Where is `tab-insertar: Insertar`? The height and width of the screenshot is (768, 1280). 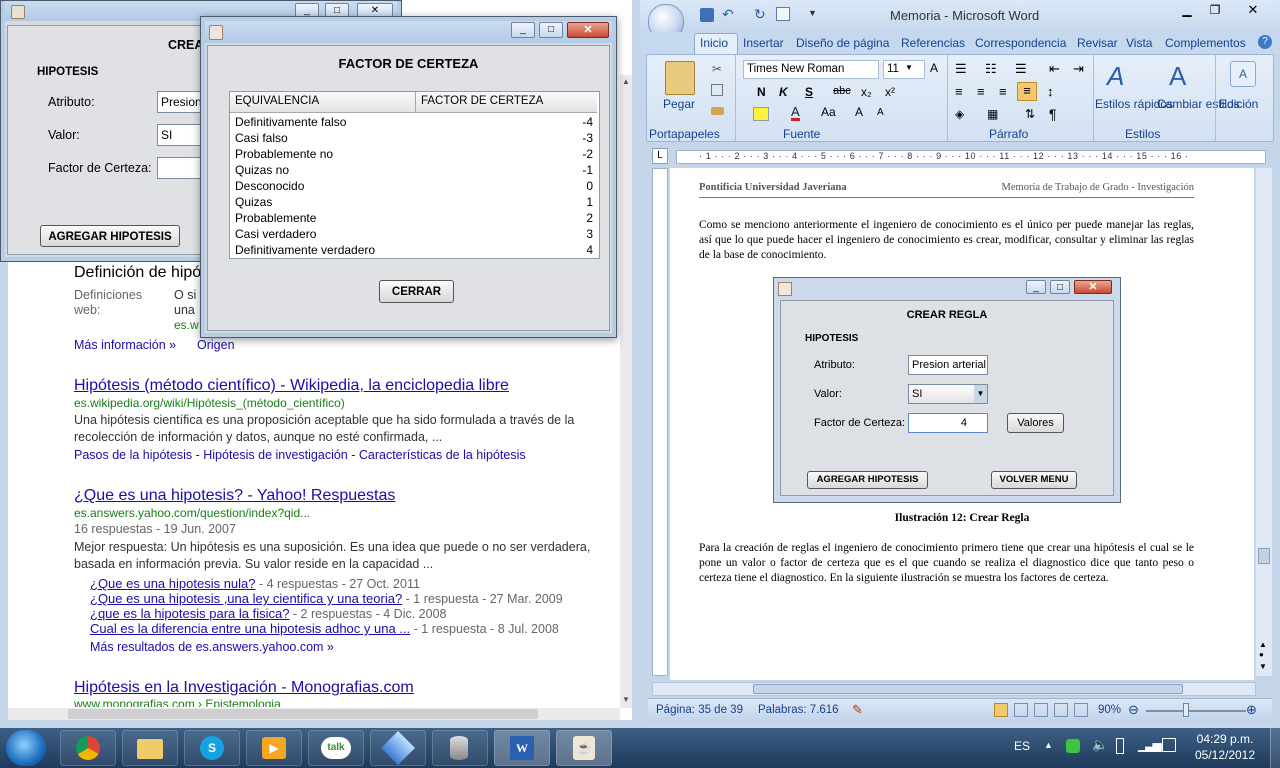
tab-insertar: Insertar is located at coordinates (763, 43).